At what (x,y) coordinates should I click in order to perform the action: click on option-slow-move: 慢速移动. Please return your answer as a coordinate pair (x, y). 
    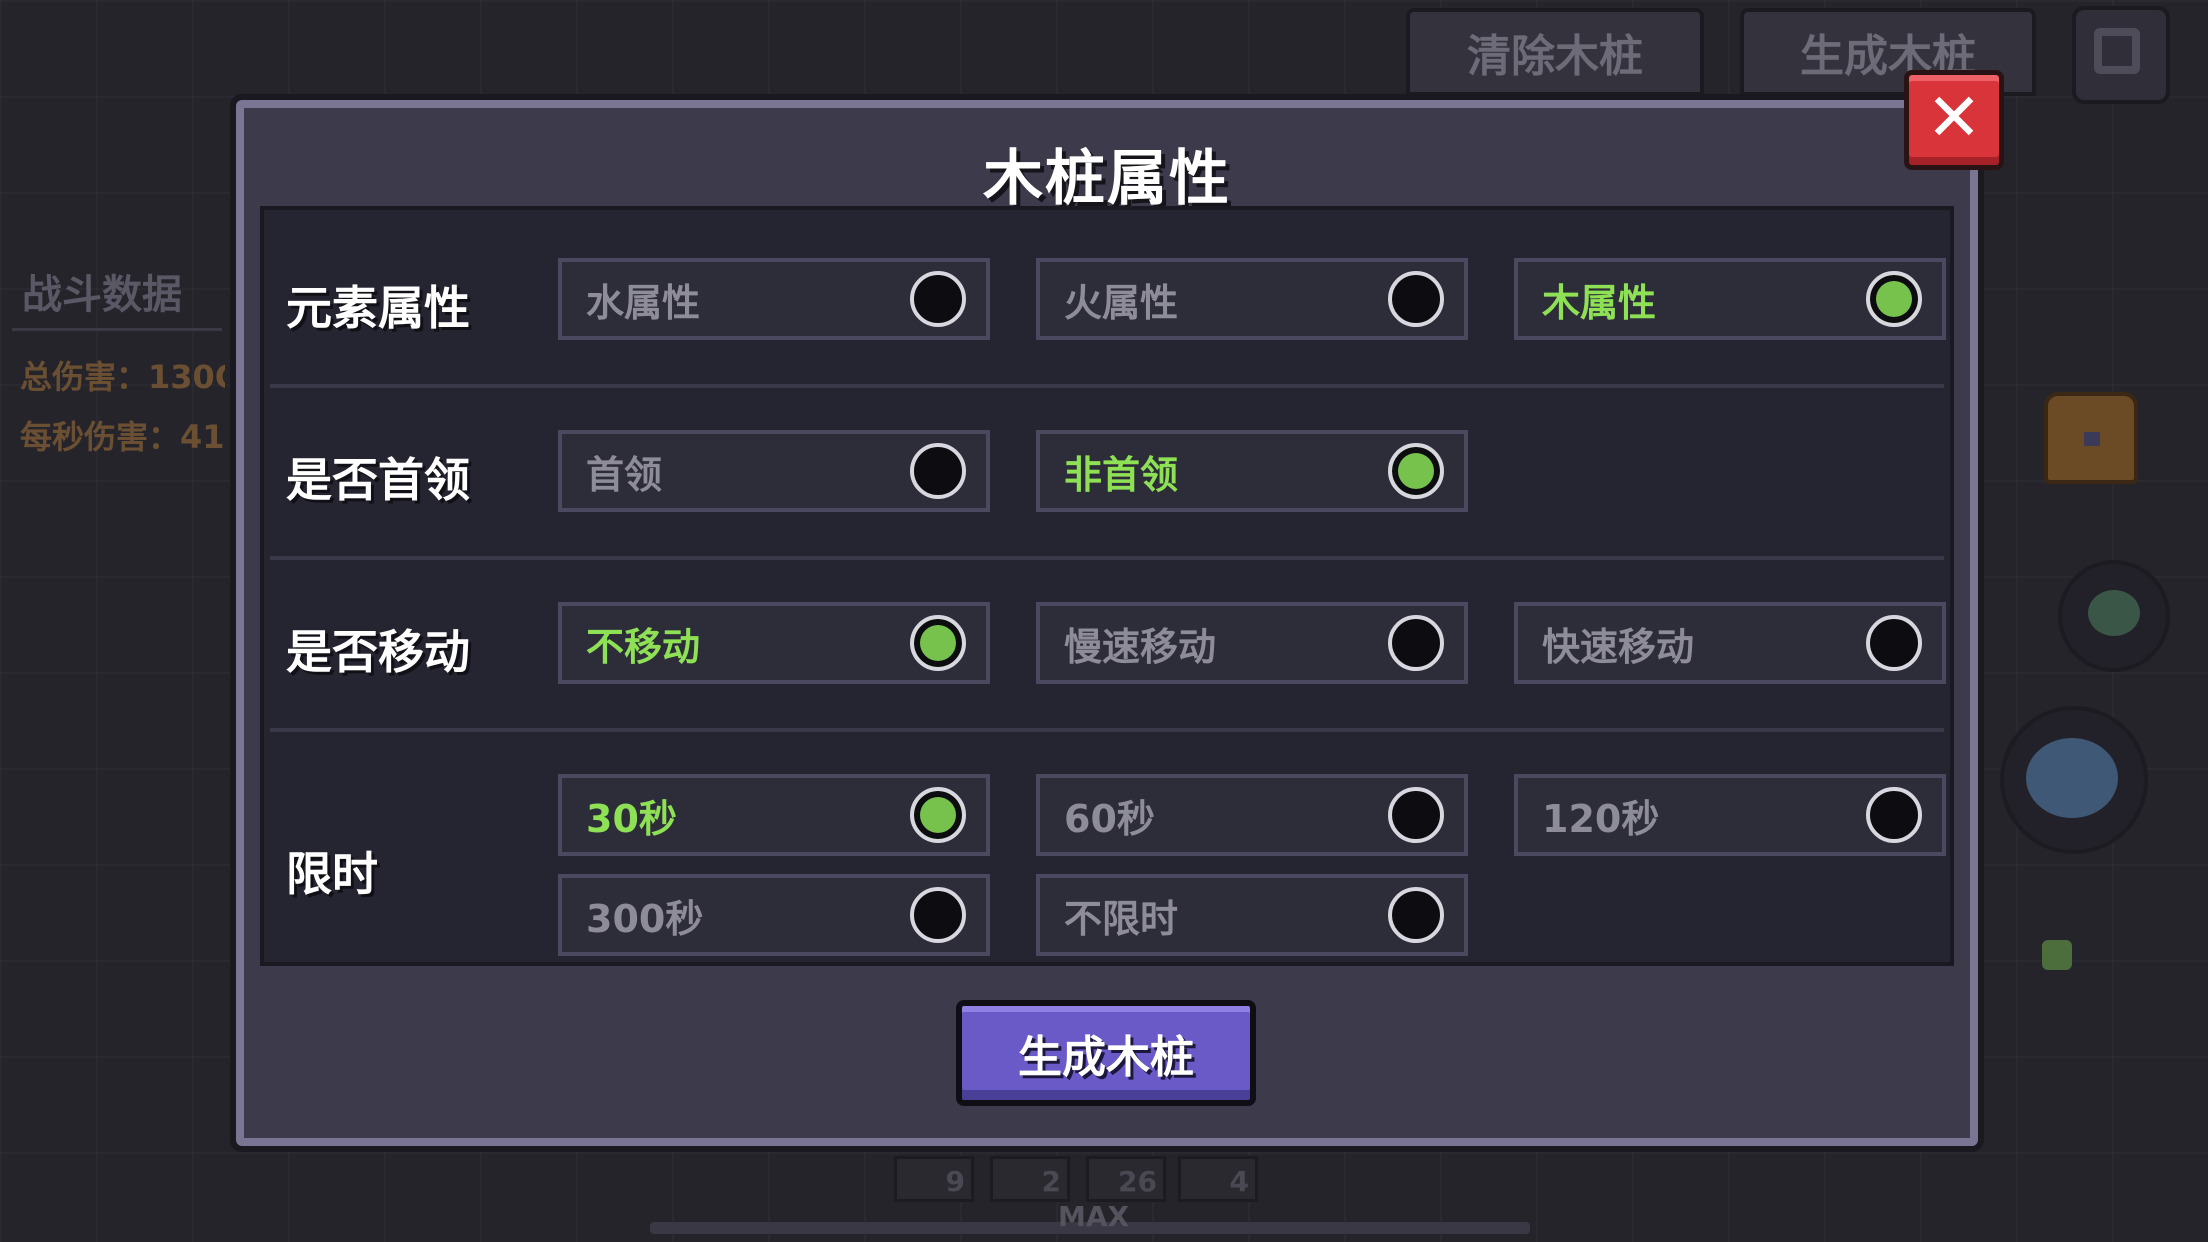
    Looking at the image, I should click on (1252, 643).